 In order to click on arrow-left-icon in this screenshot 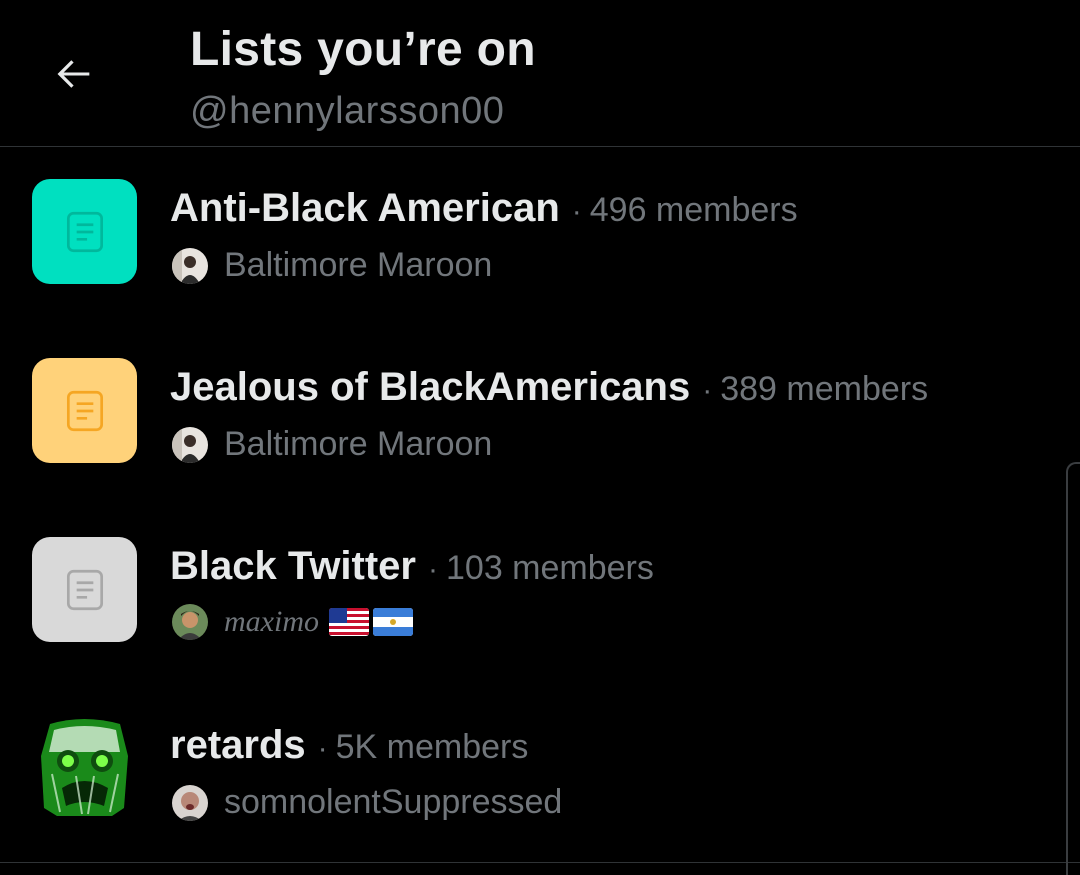, I will do `click(73, 74)`.